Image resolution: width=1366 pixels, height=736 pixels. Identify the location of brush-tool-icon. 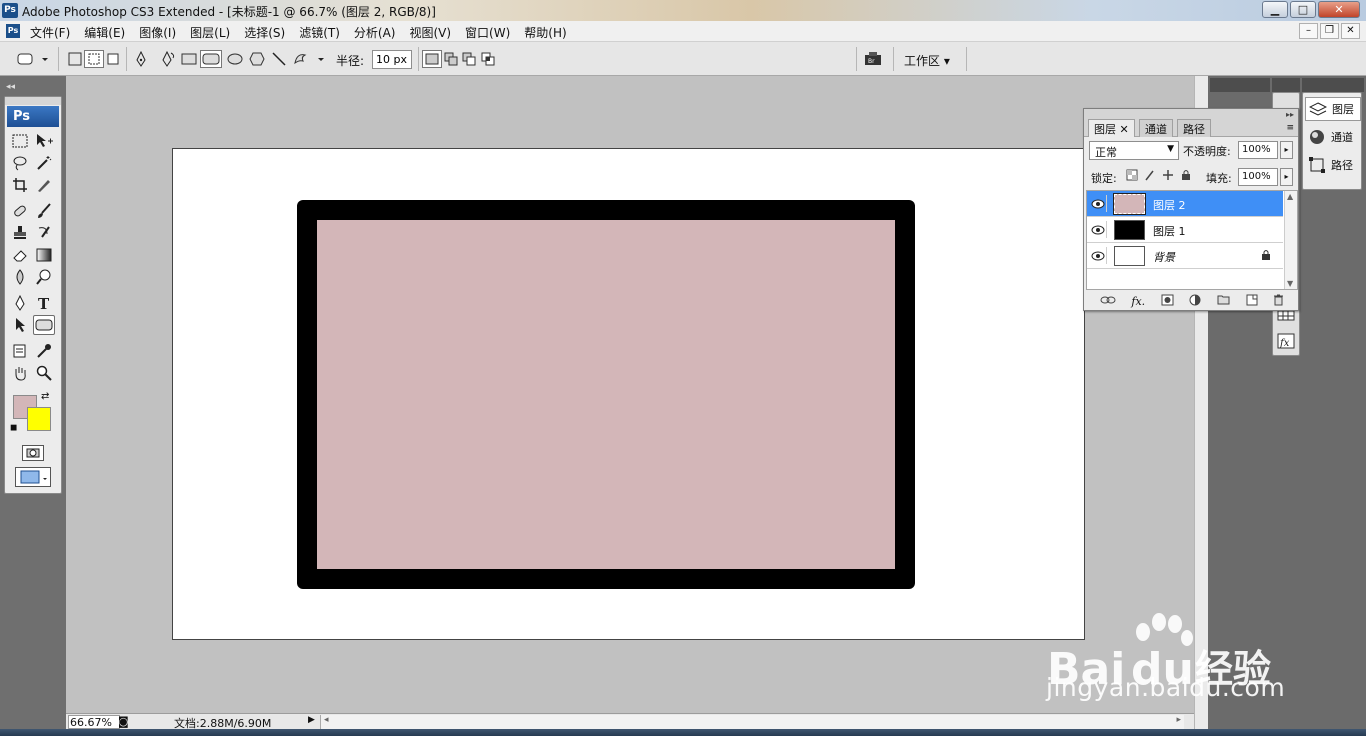
(44, 211).